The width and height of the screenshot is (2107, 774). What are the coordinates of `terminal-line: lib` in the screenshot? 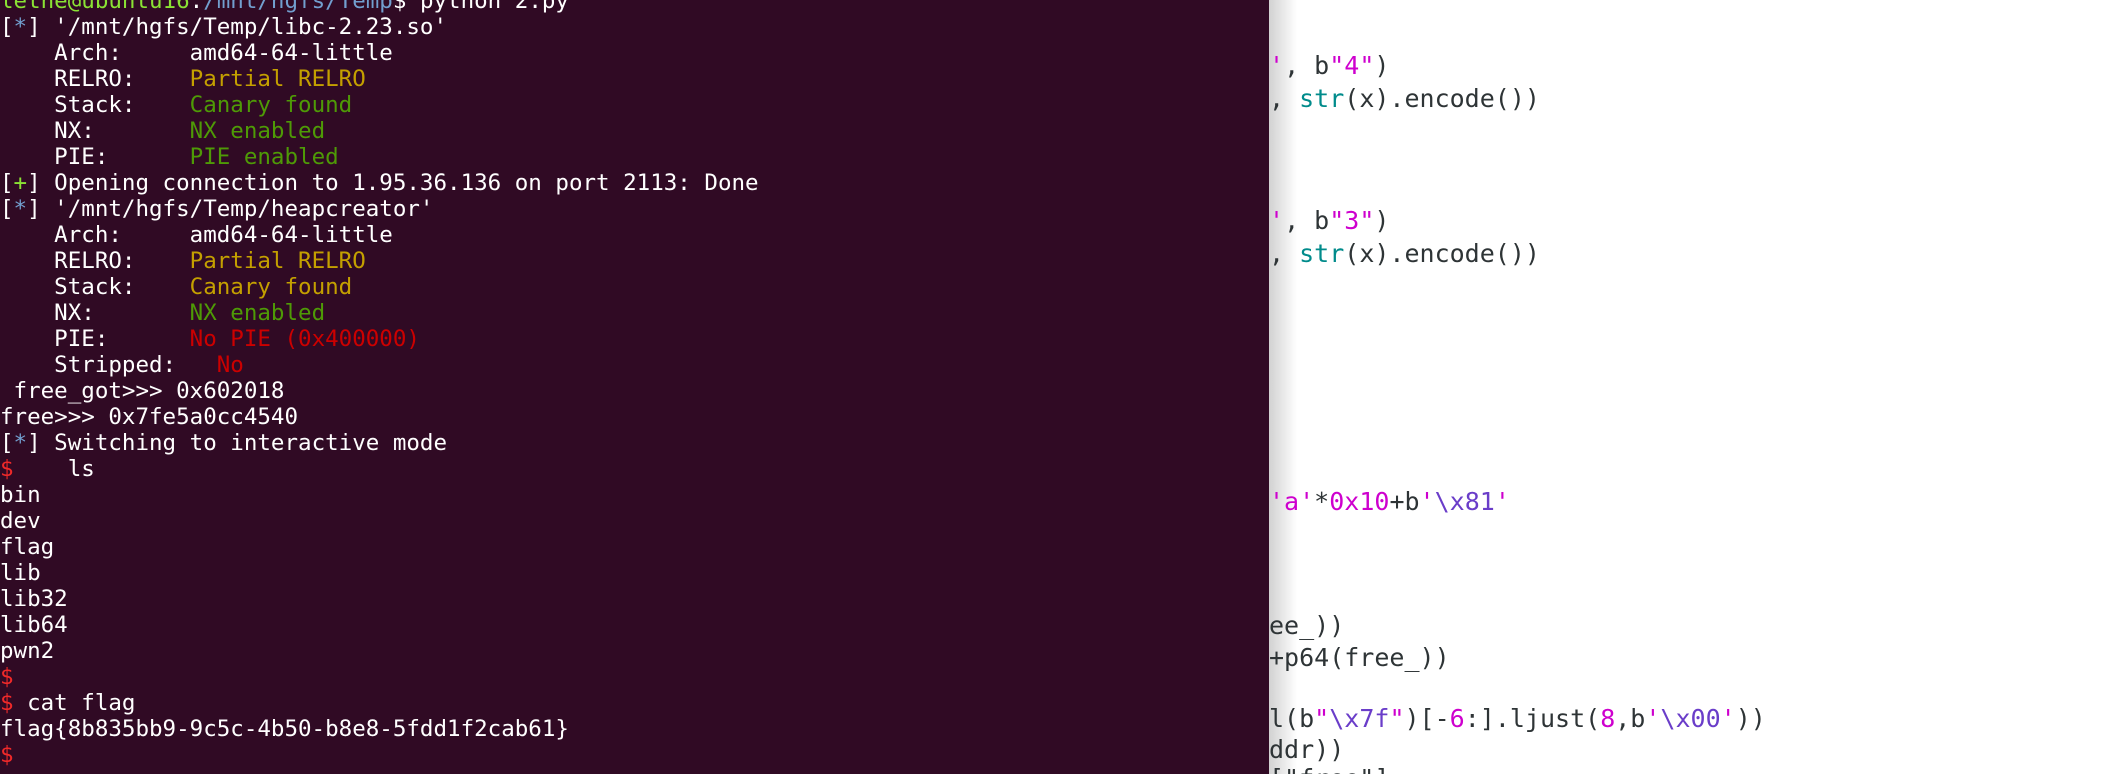 It's located at (20, 573).